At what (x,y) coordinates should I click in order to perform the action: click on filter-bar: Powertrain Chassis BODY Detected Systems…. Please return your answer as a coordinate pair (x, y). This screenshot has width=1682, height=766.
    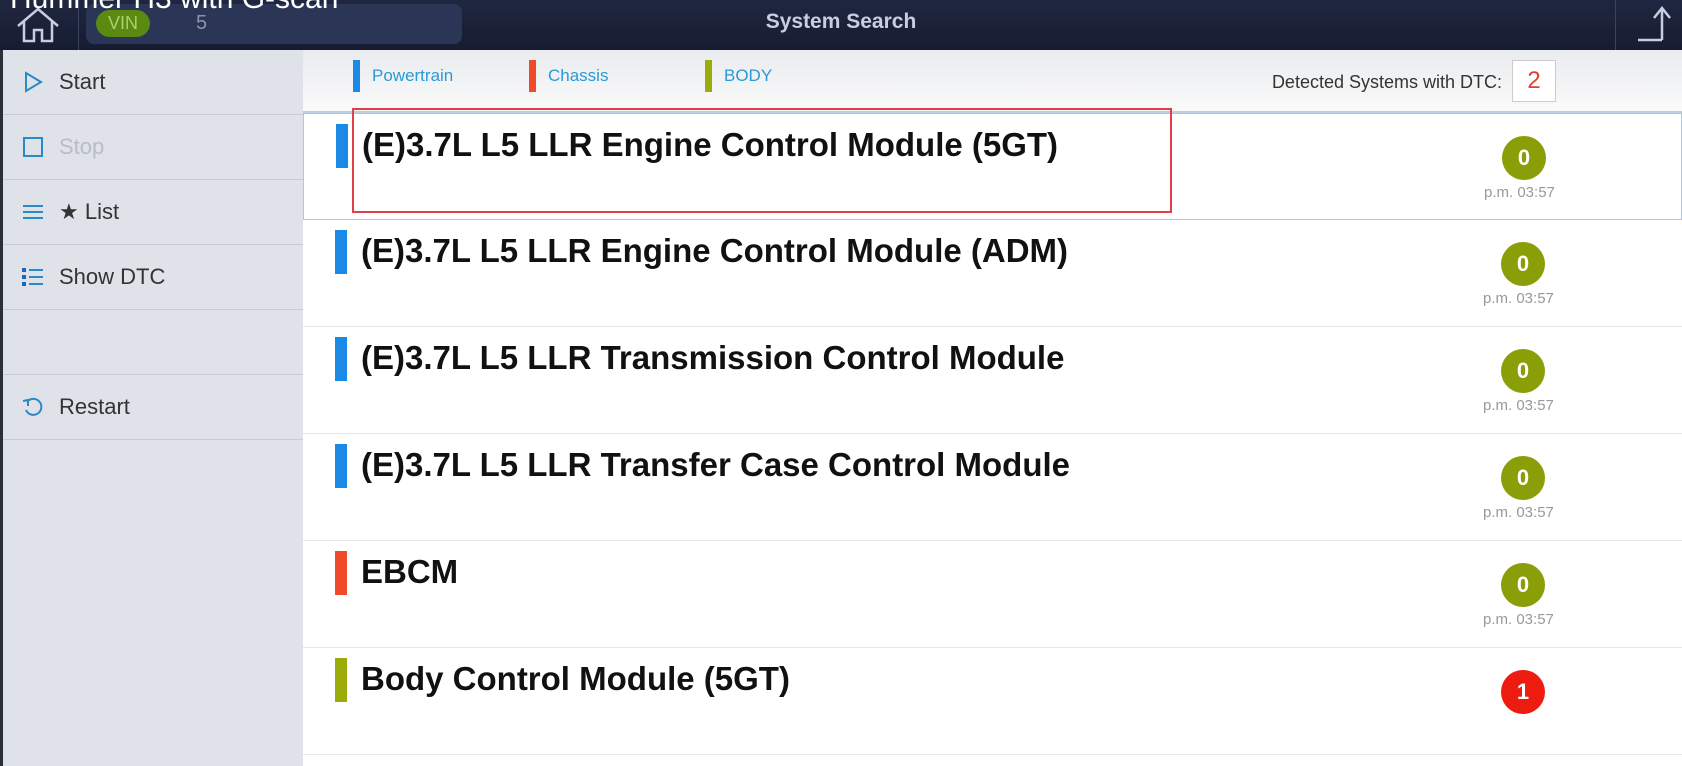
    Looking at the image, I should click on (992, 81).